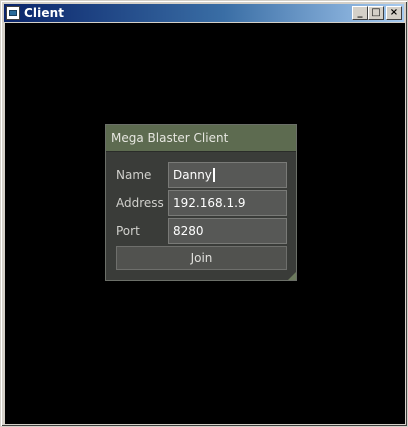 The width and height of the screenshot is (408, 427). I want to click on address-row: Address 192.168.1.9, so click(201, 203).